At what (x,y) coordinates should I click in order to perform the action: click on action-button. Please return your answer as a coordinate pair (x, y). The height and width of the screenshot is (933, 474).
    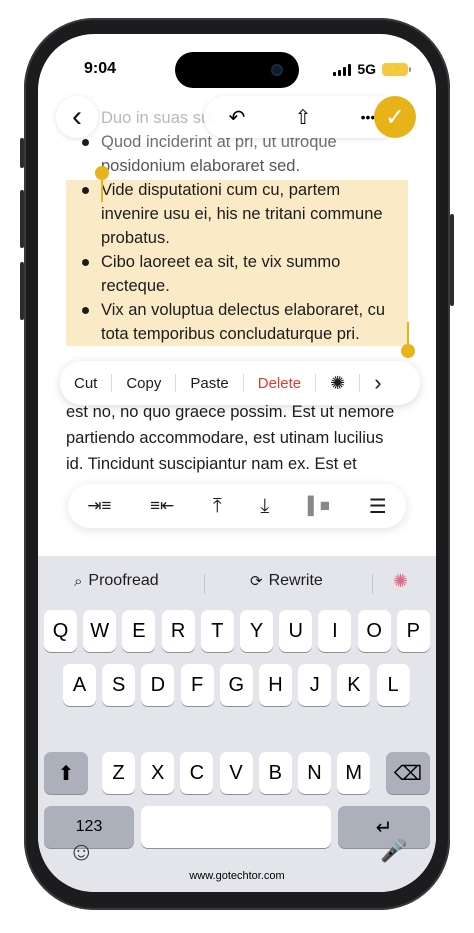
    Looking at the image, I should click on (22, 153).